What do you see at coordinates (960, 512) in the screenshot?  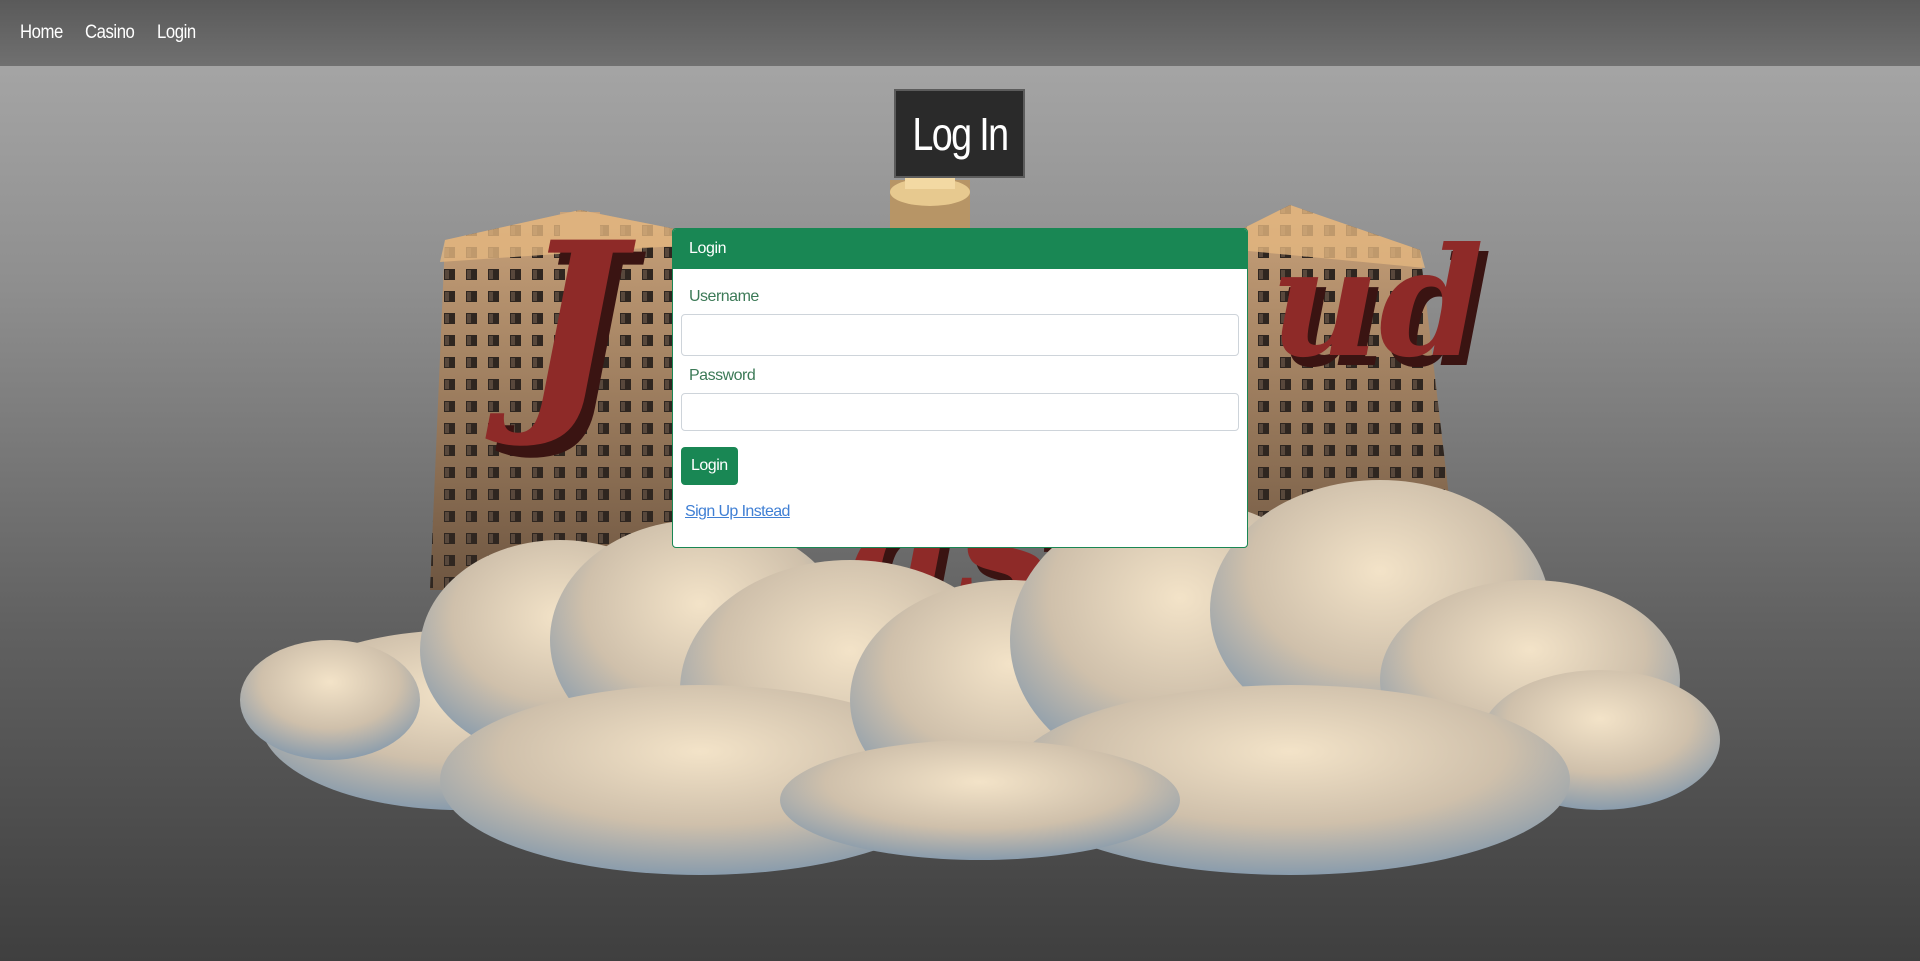 I see `signup-link: Sign Up Instead` at bounding box center [960, 512].